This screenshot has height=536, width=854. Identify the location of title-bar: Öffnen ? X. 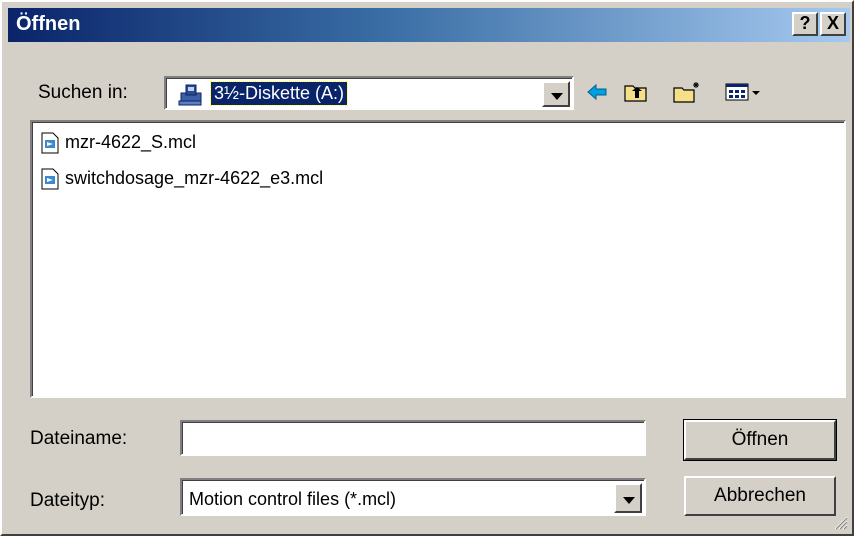
(429, 25).